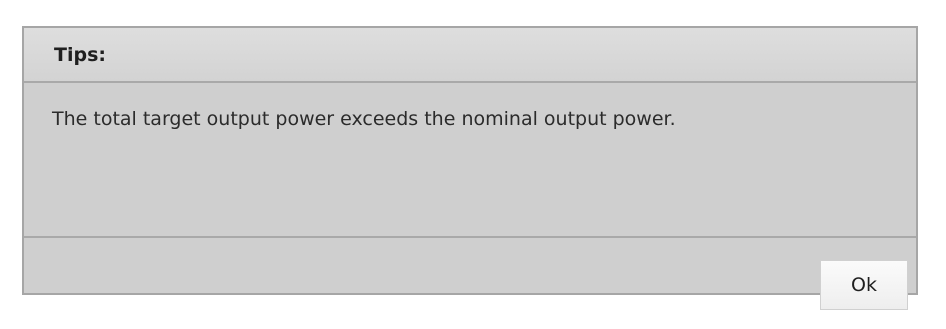 This screenshot has height=329, width=946. I want to click on ok-button: Ok, so click(864, 285).